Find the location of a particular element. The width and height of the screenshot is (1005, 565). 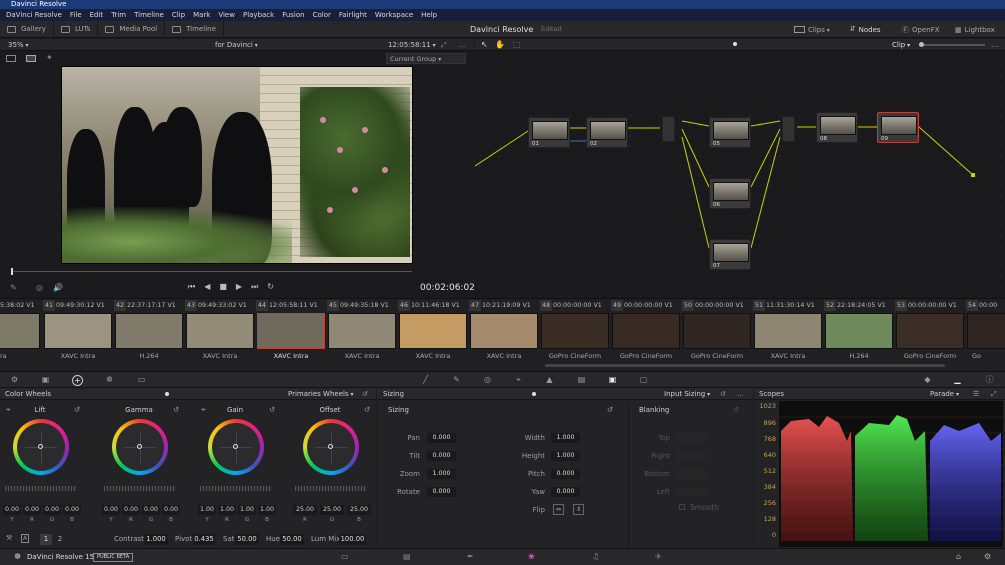

clip-thumbnail: 47 10:21:19:09 V1 XAVC Intra is located at coordinates (504, 335).